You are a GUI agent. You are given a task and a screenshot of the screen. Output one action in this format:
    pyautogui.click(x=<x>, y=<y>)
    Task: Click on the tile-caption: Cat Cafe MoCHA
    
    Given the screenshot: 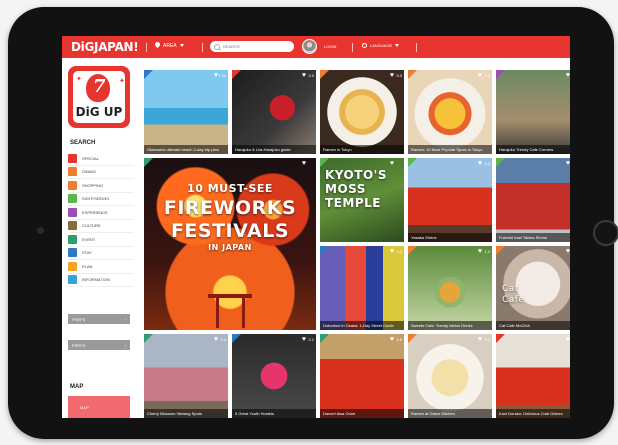 What is the action you would take?
    pyautogui.click(x=533, y=325)
    